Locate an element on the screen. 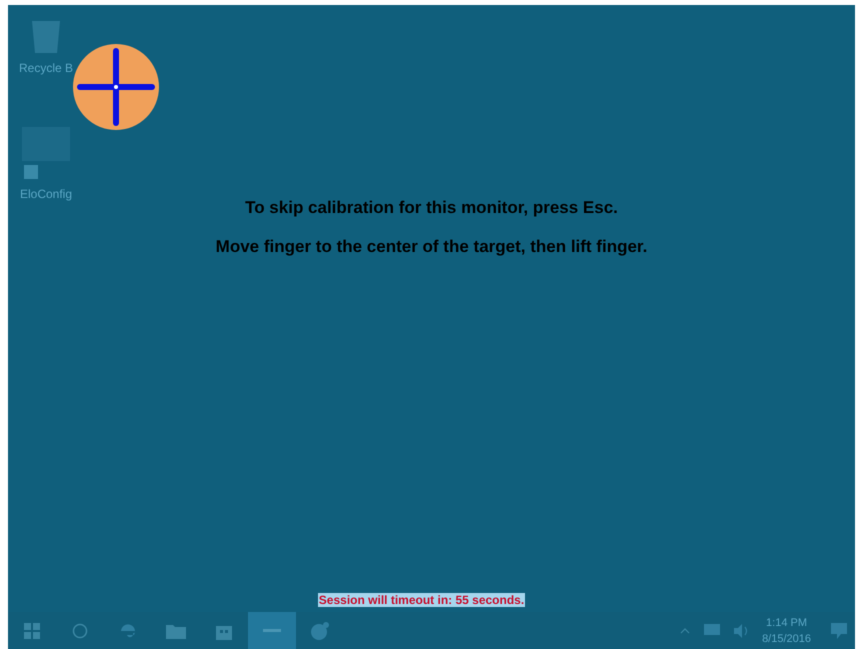  crosshair-target-icon is located at coordinates (116, 87).